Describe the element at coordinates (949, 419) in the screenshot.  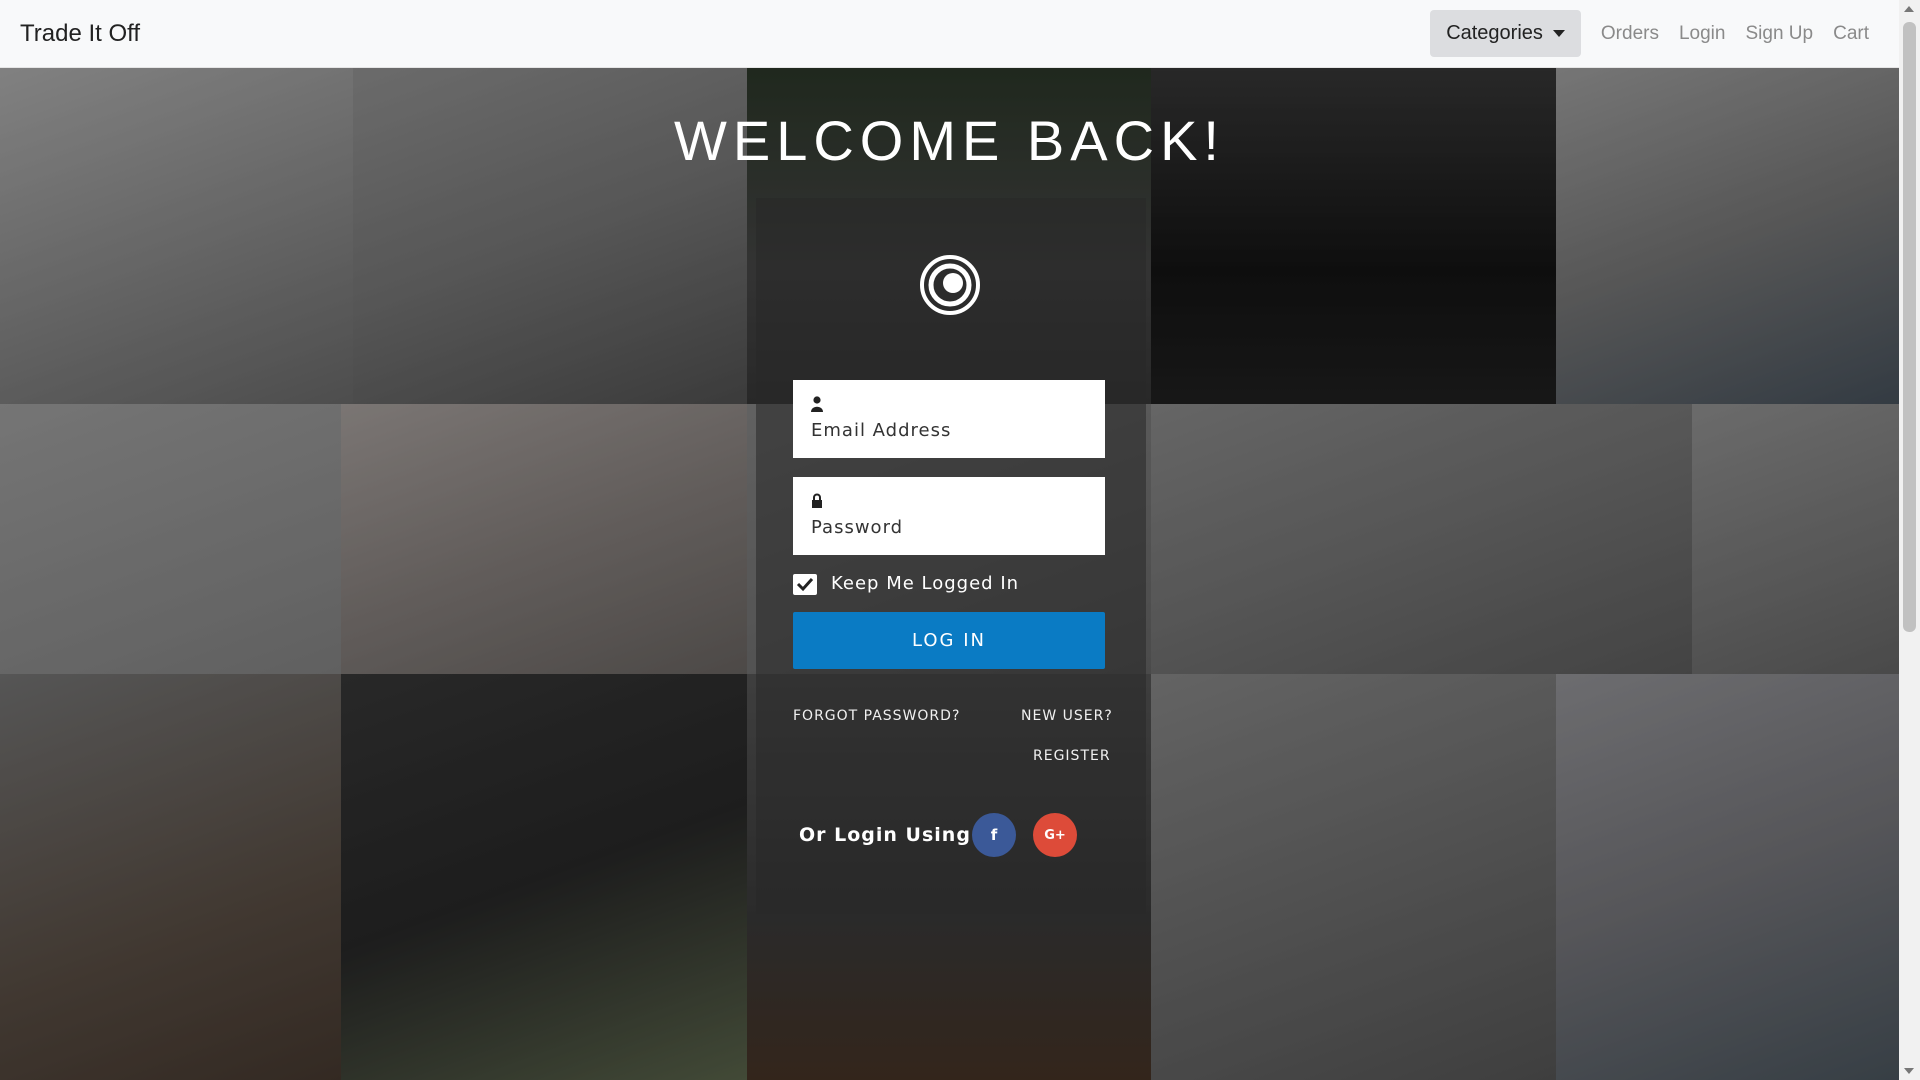
I see `email-field: Email Address` at that location.